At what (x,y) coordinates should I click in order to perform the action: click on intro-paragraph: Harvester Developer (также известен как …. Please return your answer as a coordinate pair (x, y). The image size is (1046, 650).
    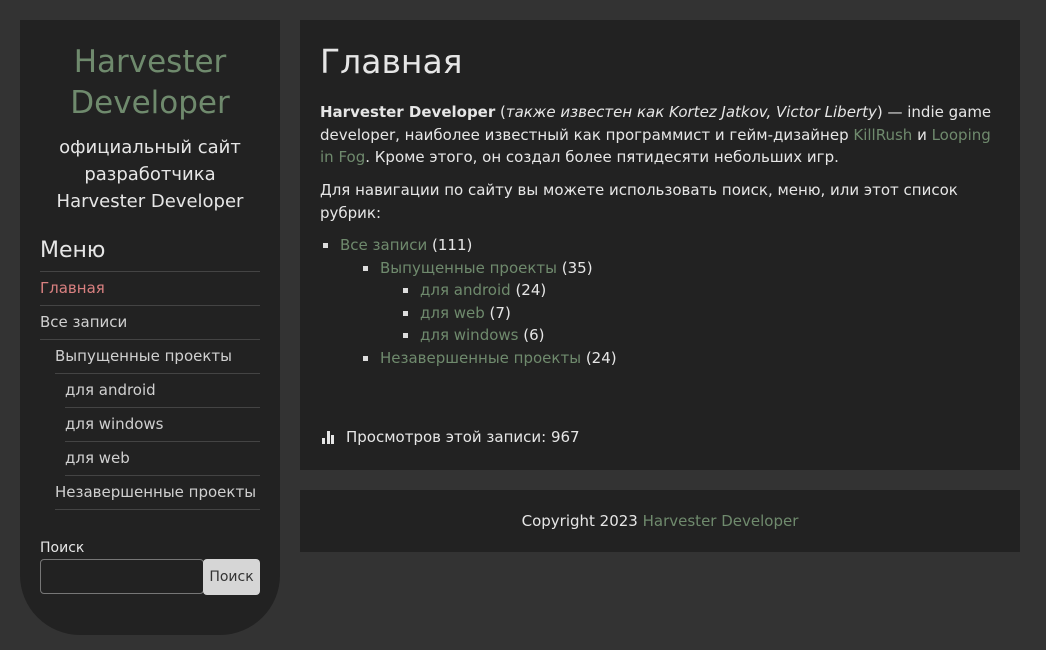
    Looking at the image, I should click on (662, 135).